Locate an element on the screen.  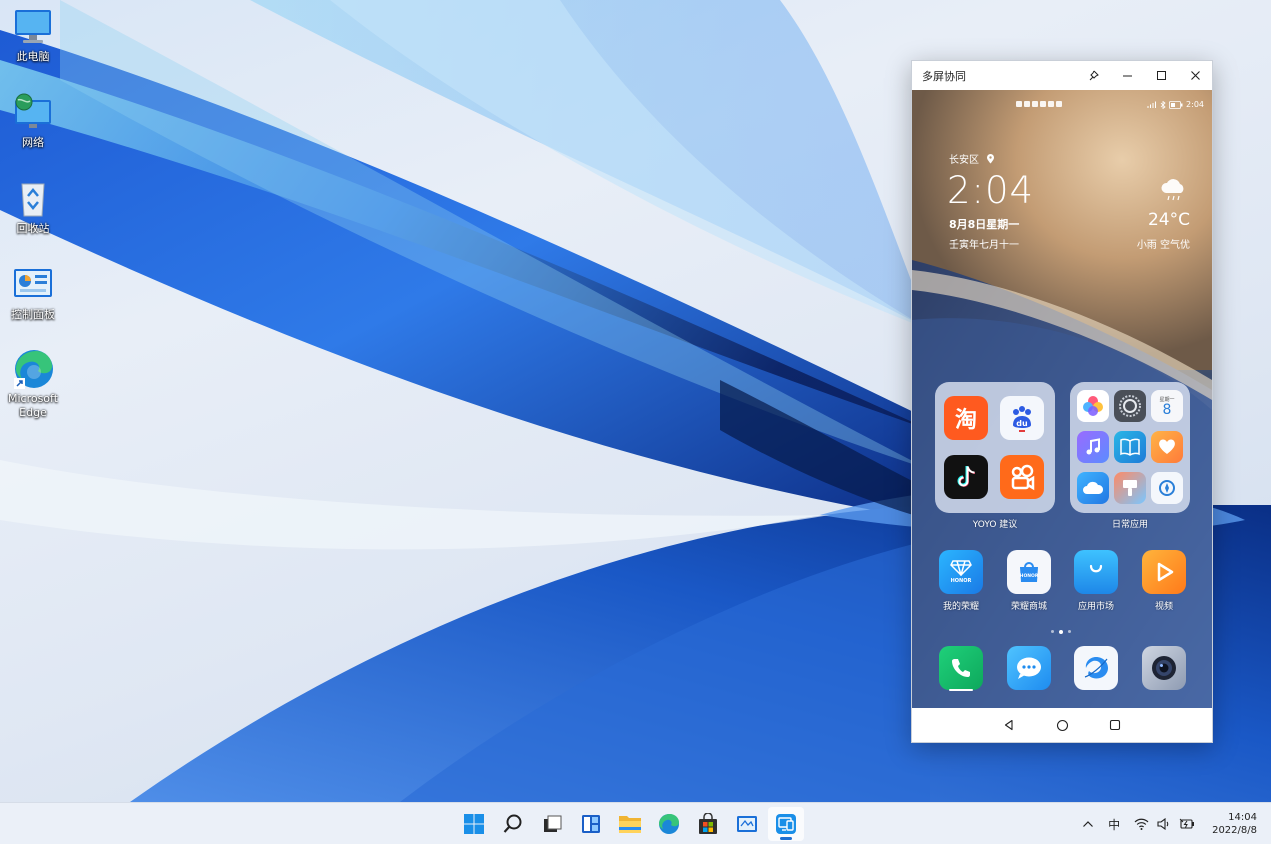
desktop-icon-control-panel: 控制面板 is located at coordinates (33, 293).